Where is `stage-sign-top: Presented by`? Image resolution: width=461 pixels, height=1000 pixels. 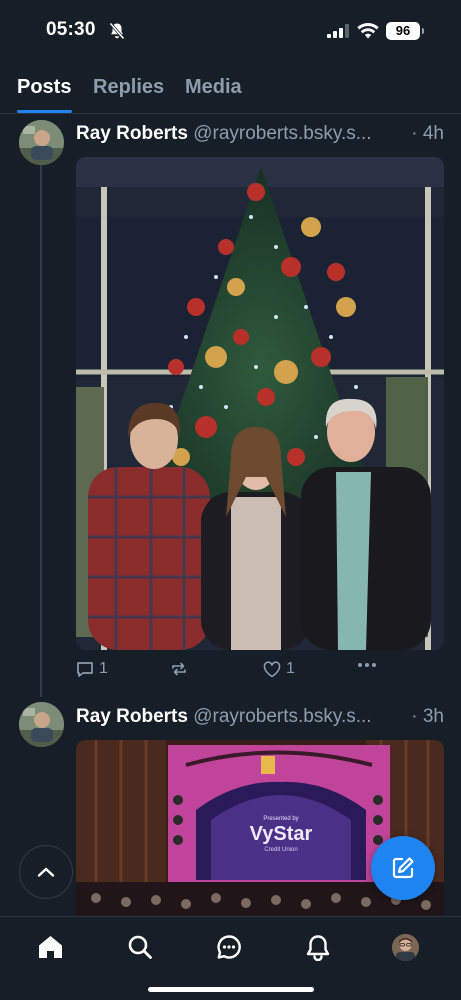
stage-sign-top: Presented by is located at coordinates (280, 819).